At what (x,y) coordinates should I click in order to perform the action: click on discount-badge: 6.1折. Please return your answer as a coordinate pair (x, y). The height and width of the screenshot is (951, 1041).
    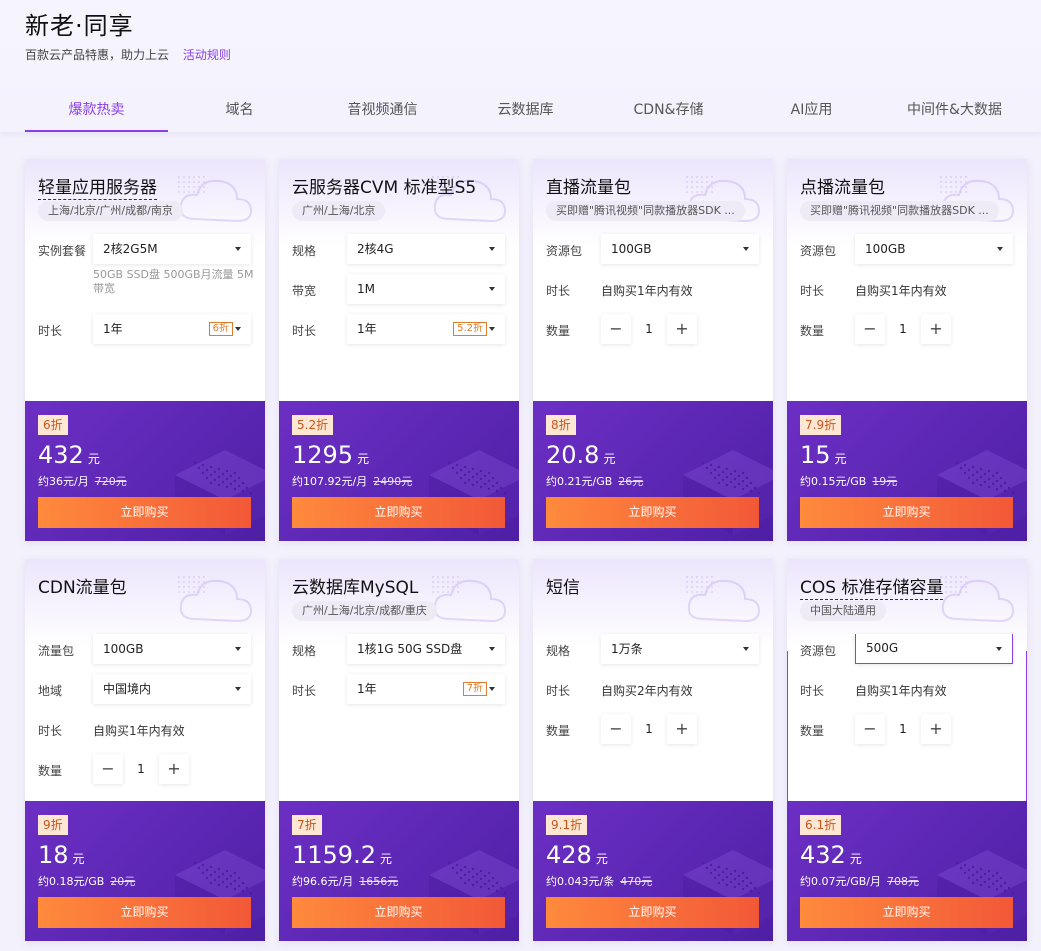
    Looking at the image, I should click on (821, 825).